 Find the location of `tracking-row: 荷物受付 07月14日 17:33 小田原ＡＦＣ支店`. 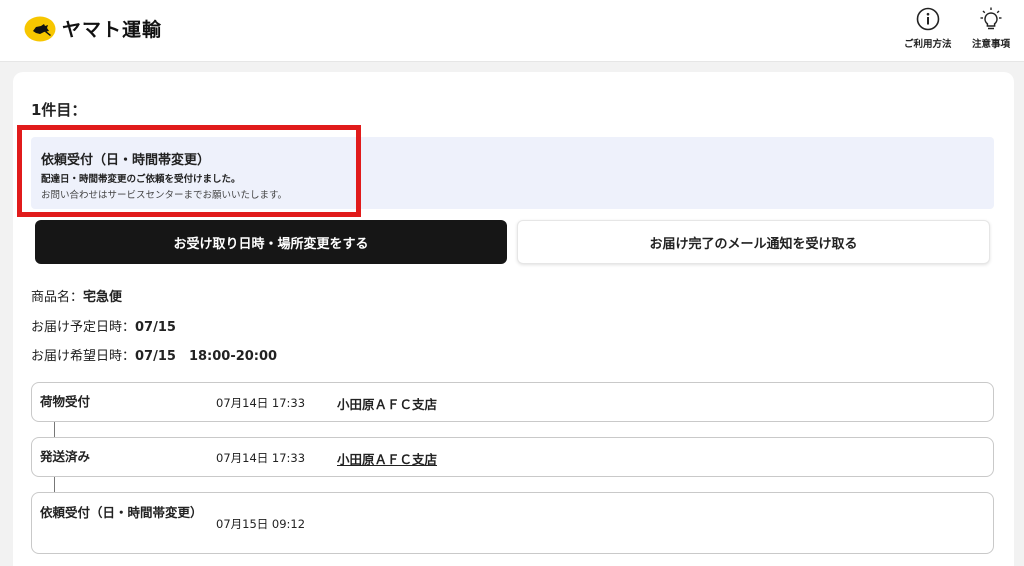

tracking-row: 荷物受付 07月14日 17:33 小田原ＡＦＣ支店 is located at coordinates (512, 402).